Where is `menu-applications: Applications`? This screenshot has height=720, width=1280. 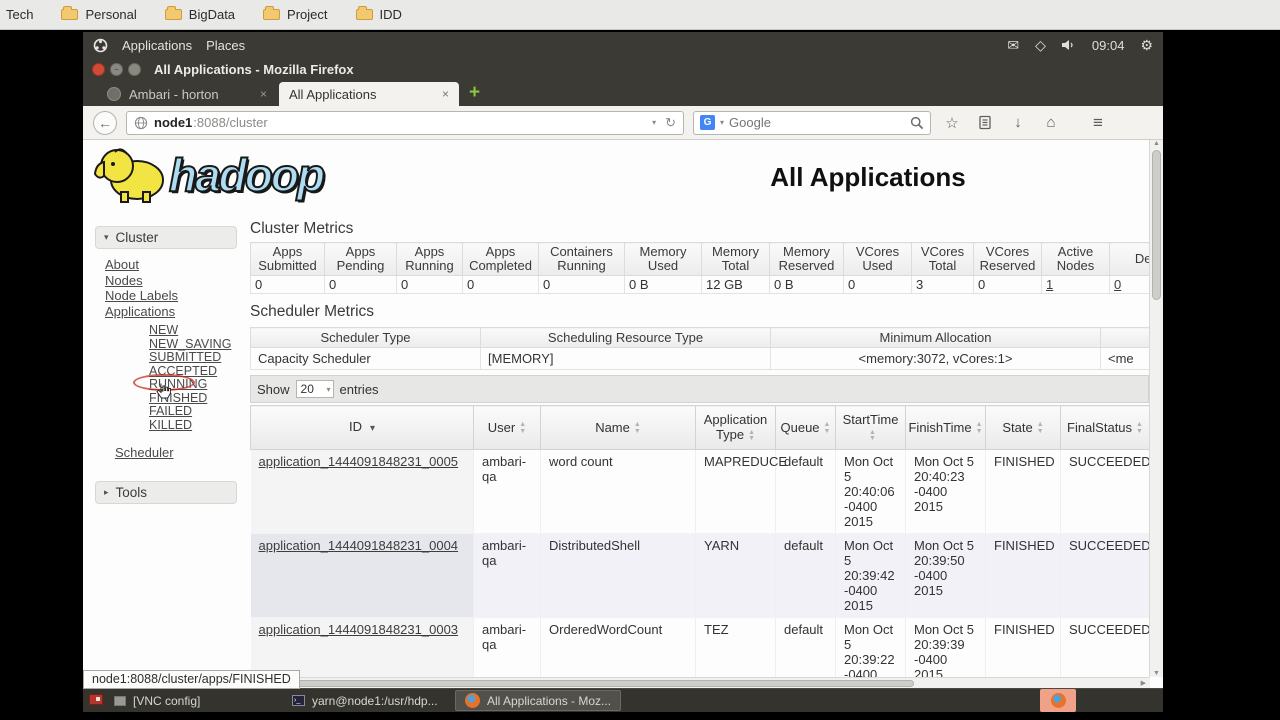
menu-applications: Applications is located at coordinates (157, 45).